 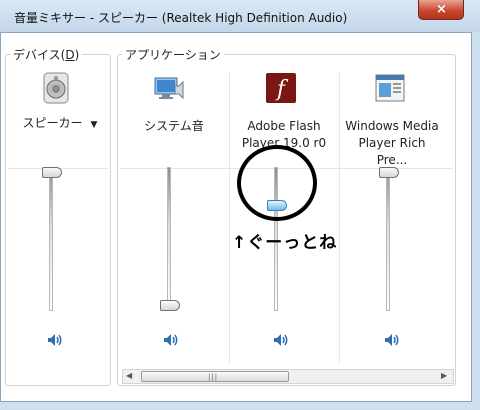 I want to click on flash-icon: f, so click(x=281, y=88).